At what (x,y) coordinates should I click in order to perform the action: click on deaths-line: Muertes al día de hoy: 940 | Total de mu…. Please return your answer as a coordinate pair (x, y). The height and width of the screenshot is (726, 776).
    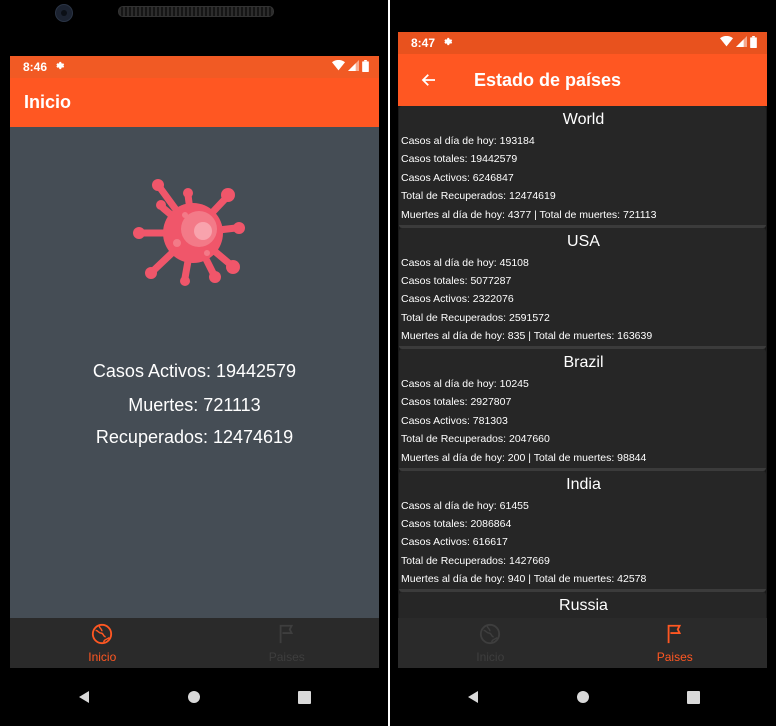
    Looking at the image, I should click on (524, 579).